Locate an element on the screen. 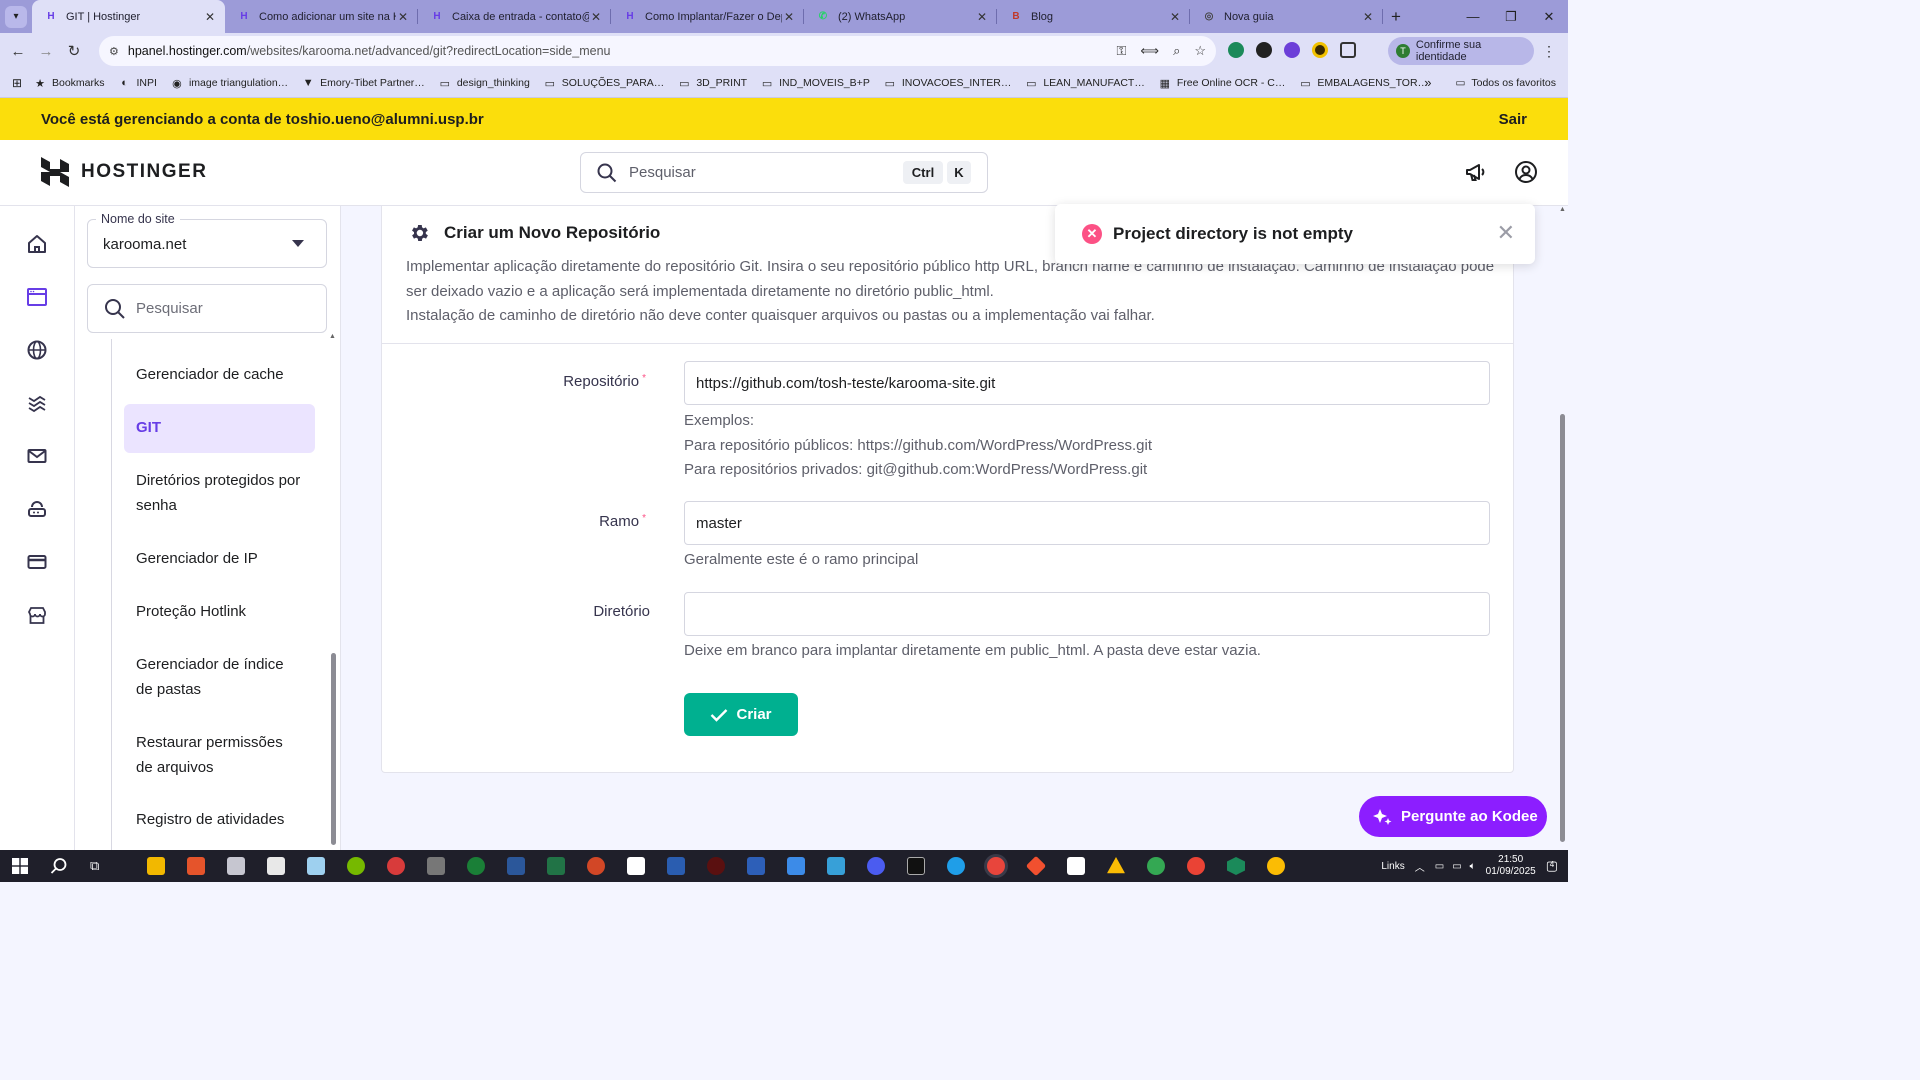  word-icon is located at coordinates (516, 866).